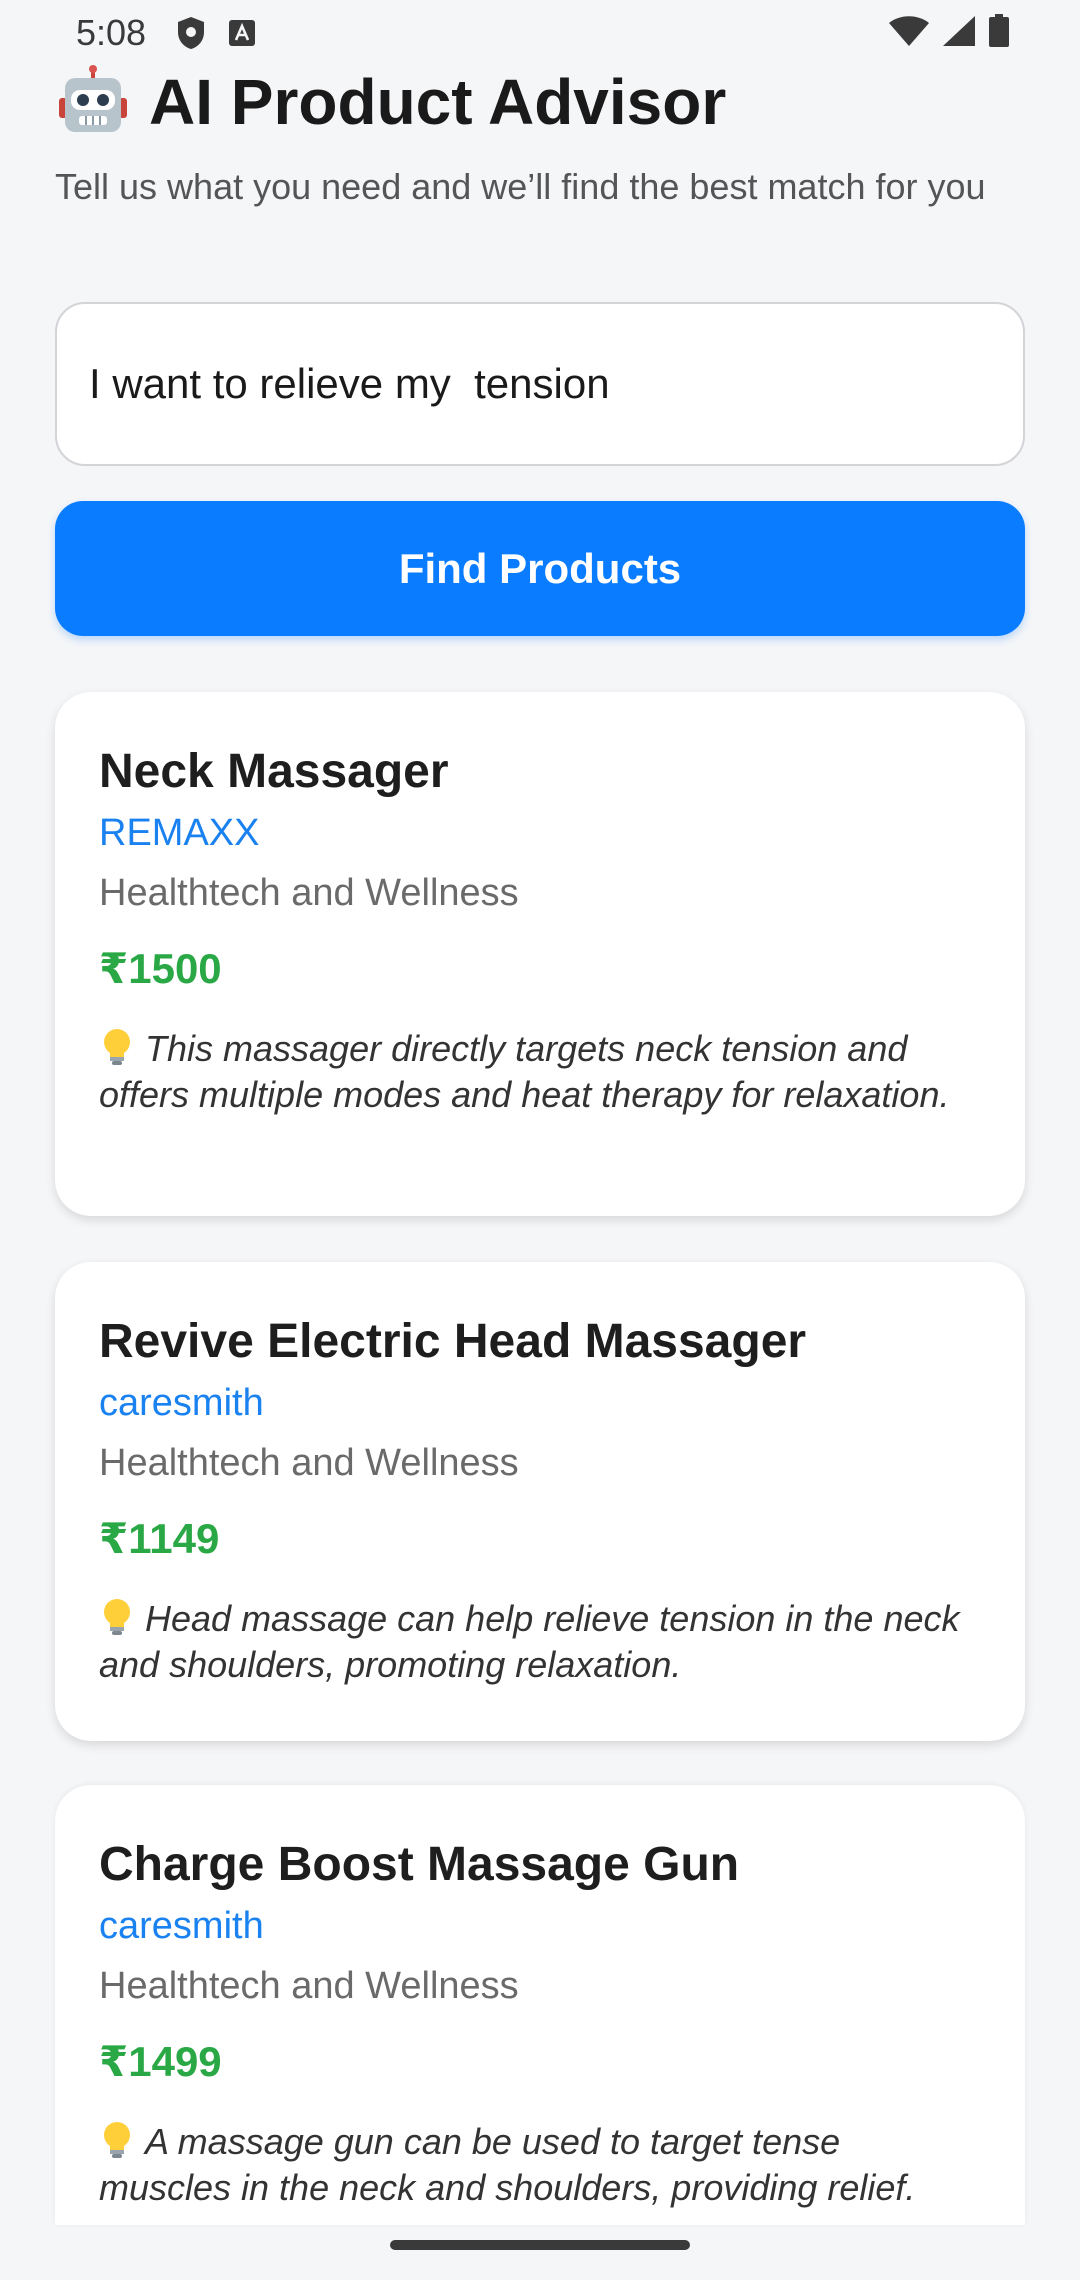 The image size is (1080, 2280). Describe the element at coordinates (179, 833) in the screenshot. I see `product-brand: REMAXX` at that location.